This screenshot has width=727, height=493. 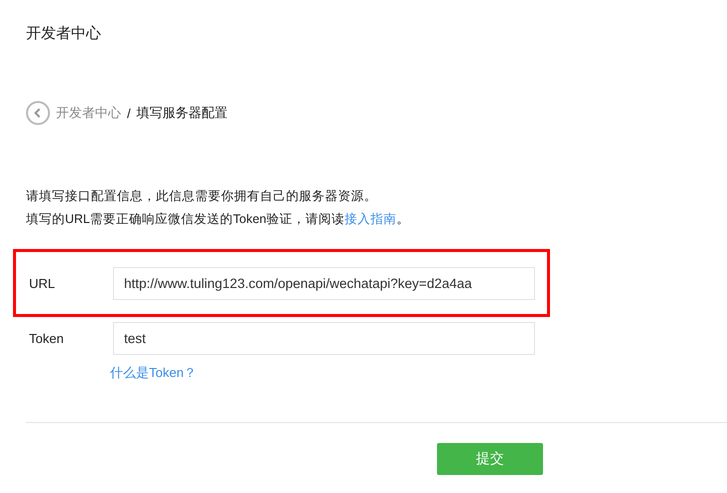 What do you see at coordinates (88, 113) in the screenshot?
I see `breadcrumb-link: 开发者中心` at bounding box center [88, 113].